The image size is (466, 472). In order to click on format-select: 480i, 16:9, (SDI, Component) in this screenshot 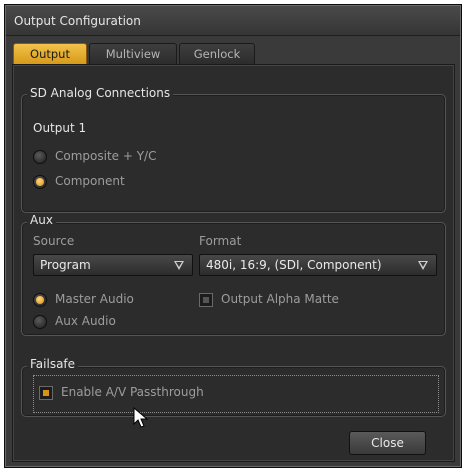, I will do `click(318, 265)`.